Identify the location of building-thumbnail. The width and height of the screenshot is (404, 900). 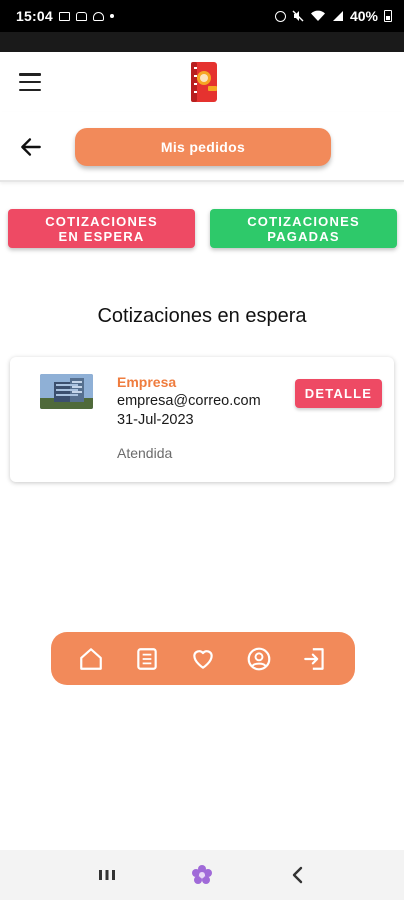
(66, 391).